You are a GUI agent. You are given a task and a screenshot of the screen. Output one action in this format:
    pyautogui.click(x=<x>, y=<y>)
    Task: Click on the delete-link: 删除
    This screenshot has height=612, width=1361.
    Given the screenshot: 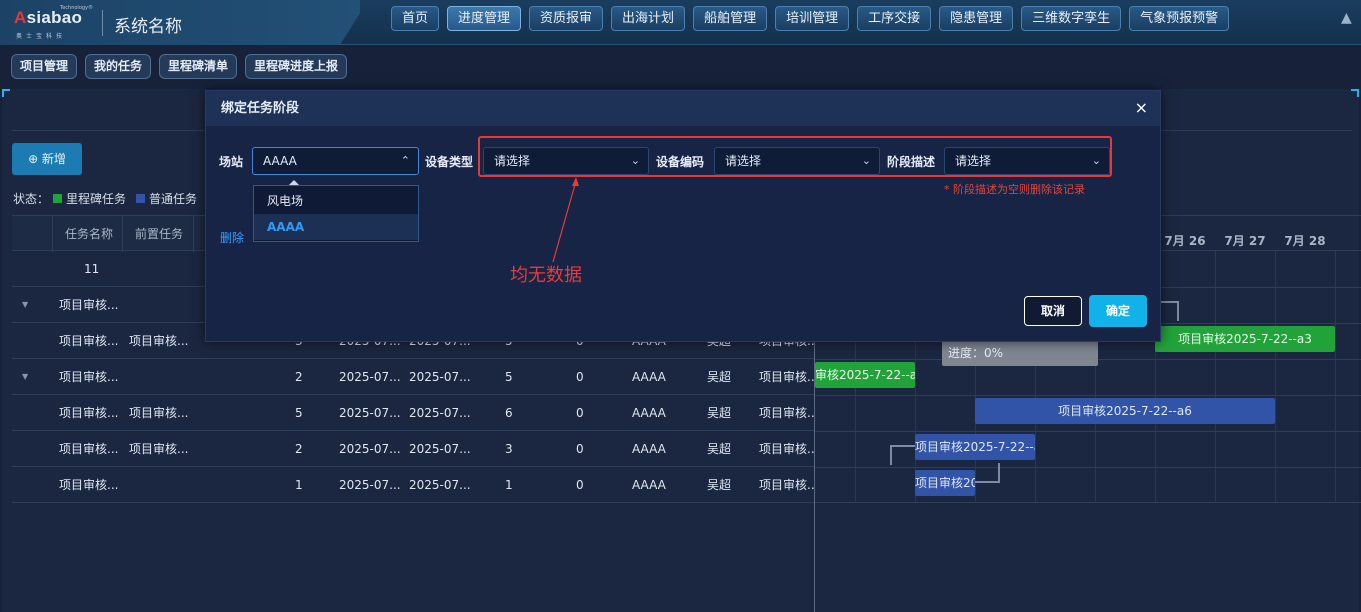 What is the action you would take?
    pyautogui.click(x=232, y=237)
    